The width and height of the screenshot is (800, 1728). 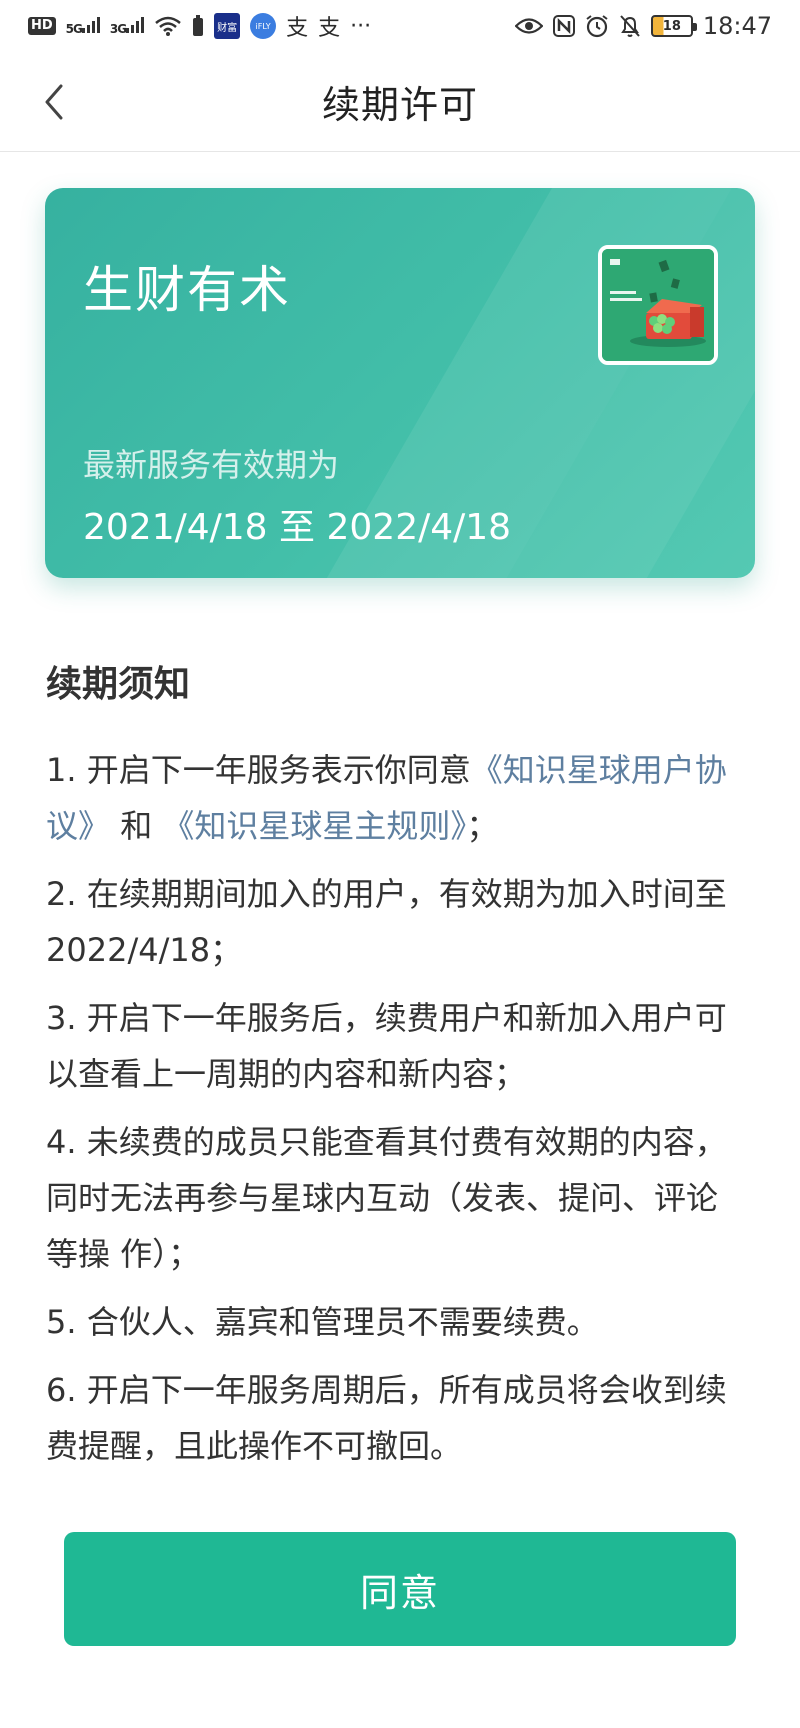 I want to click on validity-range: 2021/4/18 至 2022/4/18, so click(x=297, y=527).